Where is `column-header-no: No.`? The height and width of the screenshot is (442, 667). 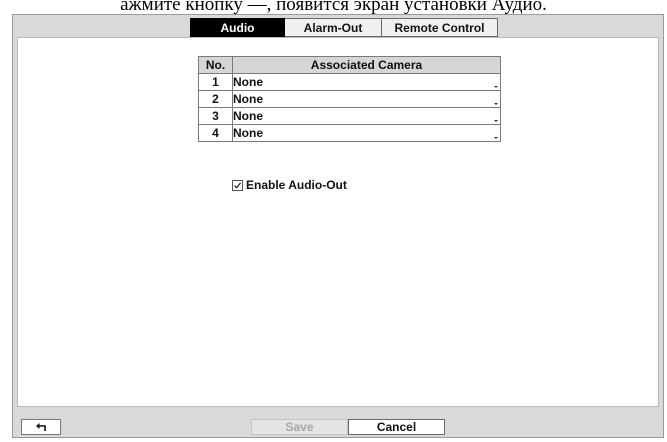 column-header-no: No. is located at coordinates (215, 65).